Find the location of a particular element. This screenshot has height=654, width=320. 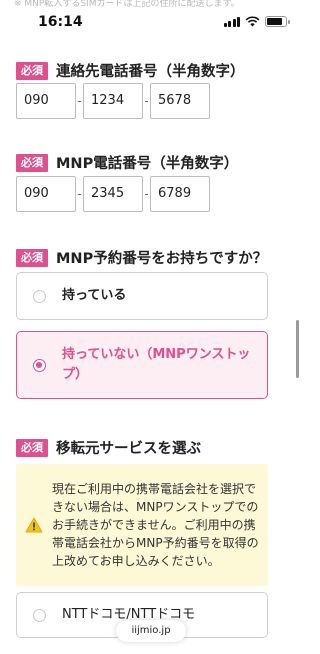

battery-level-fill is located at coordinates (275, 21).